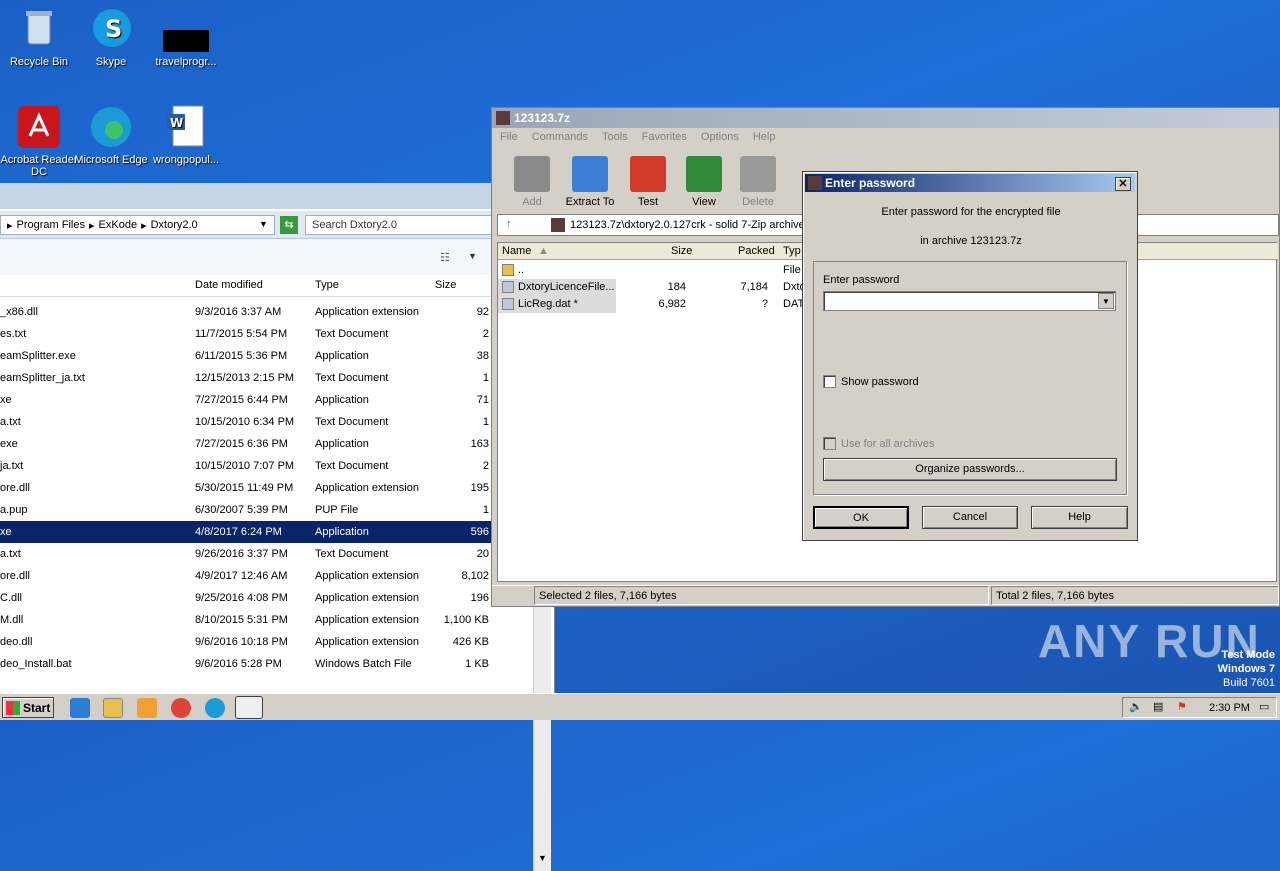 Image resolution: width=1280 pixels, height=871 pixels. I want to click on desktop-icon-label: Acrobat Reader DC, so click(39, 166).